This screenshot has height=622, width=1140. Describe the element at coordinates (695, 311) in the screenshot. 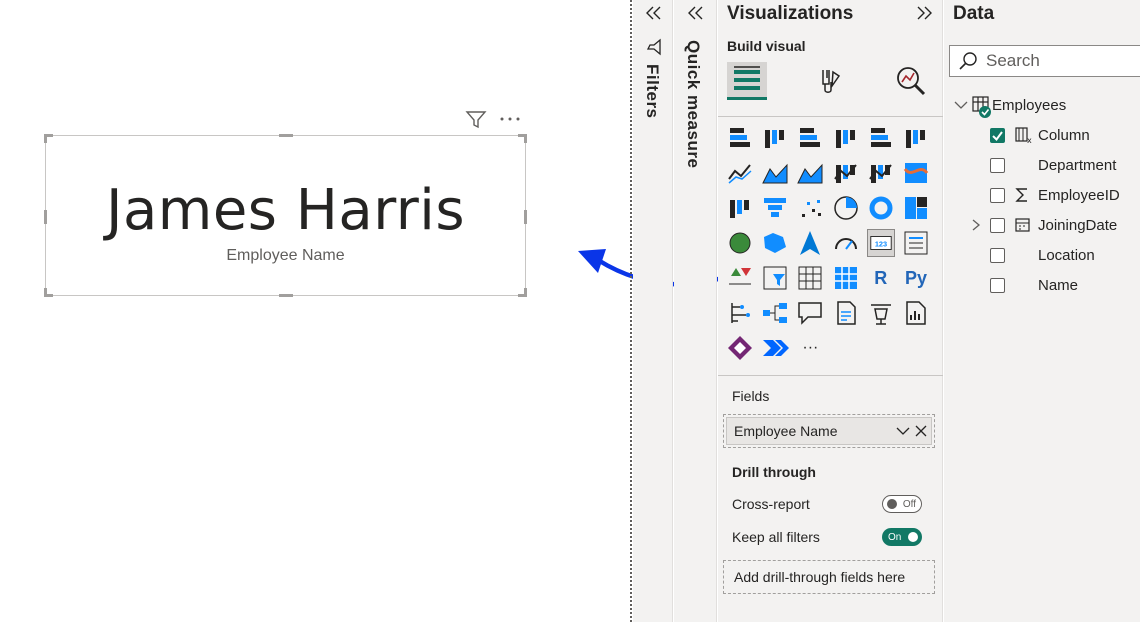

I see `quick-measure-pane: Quick measure` at that location.